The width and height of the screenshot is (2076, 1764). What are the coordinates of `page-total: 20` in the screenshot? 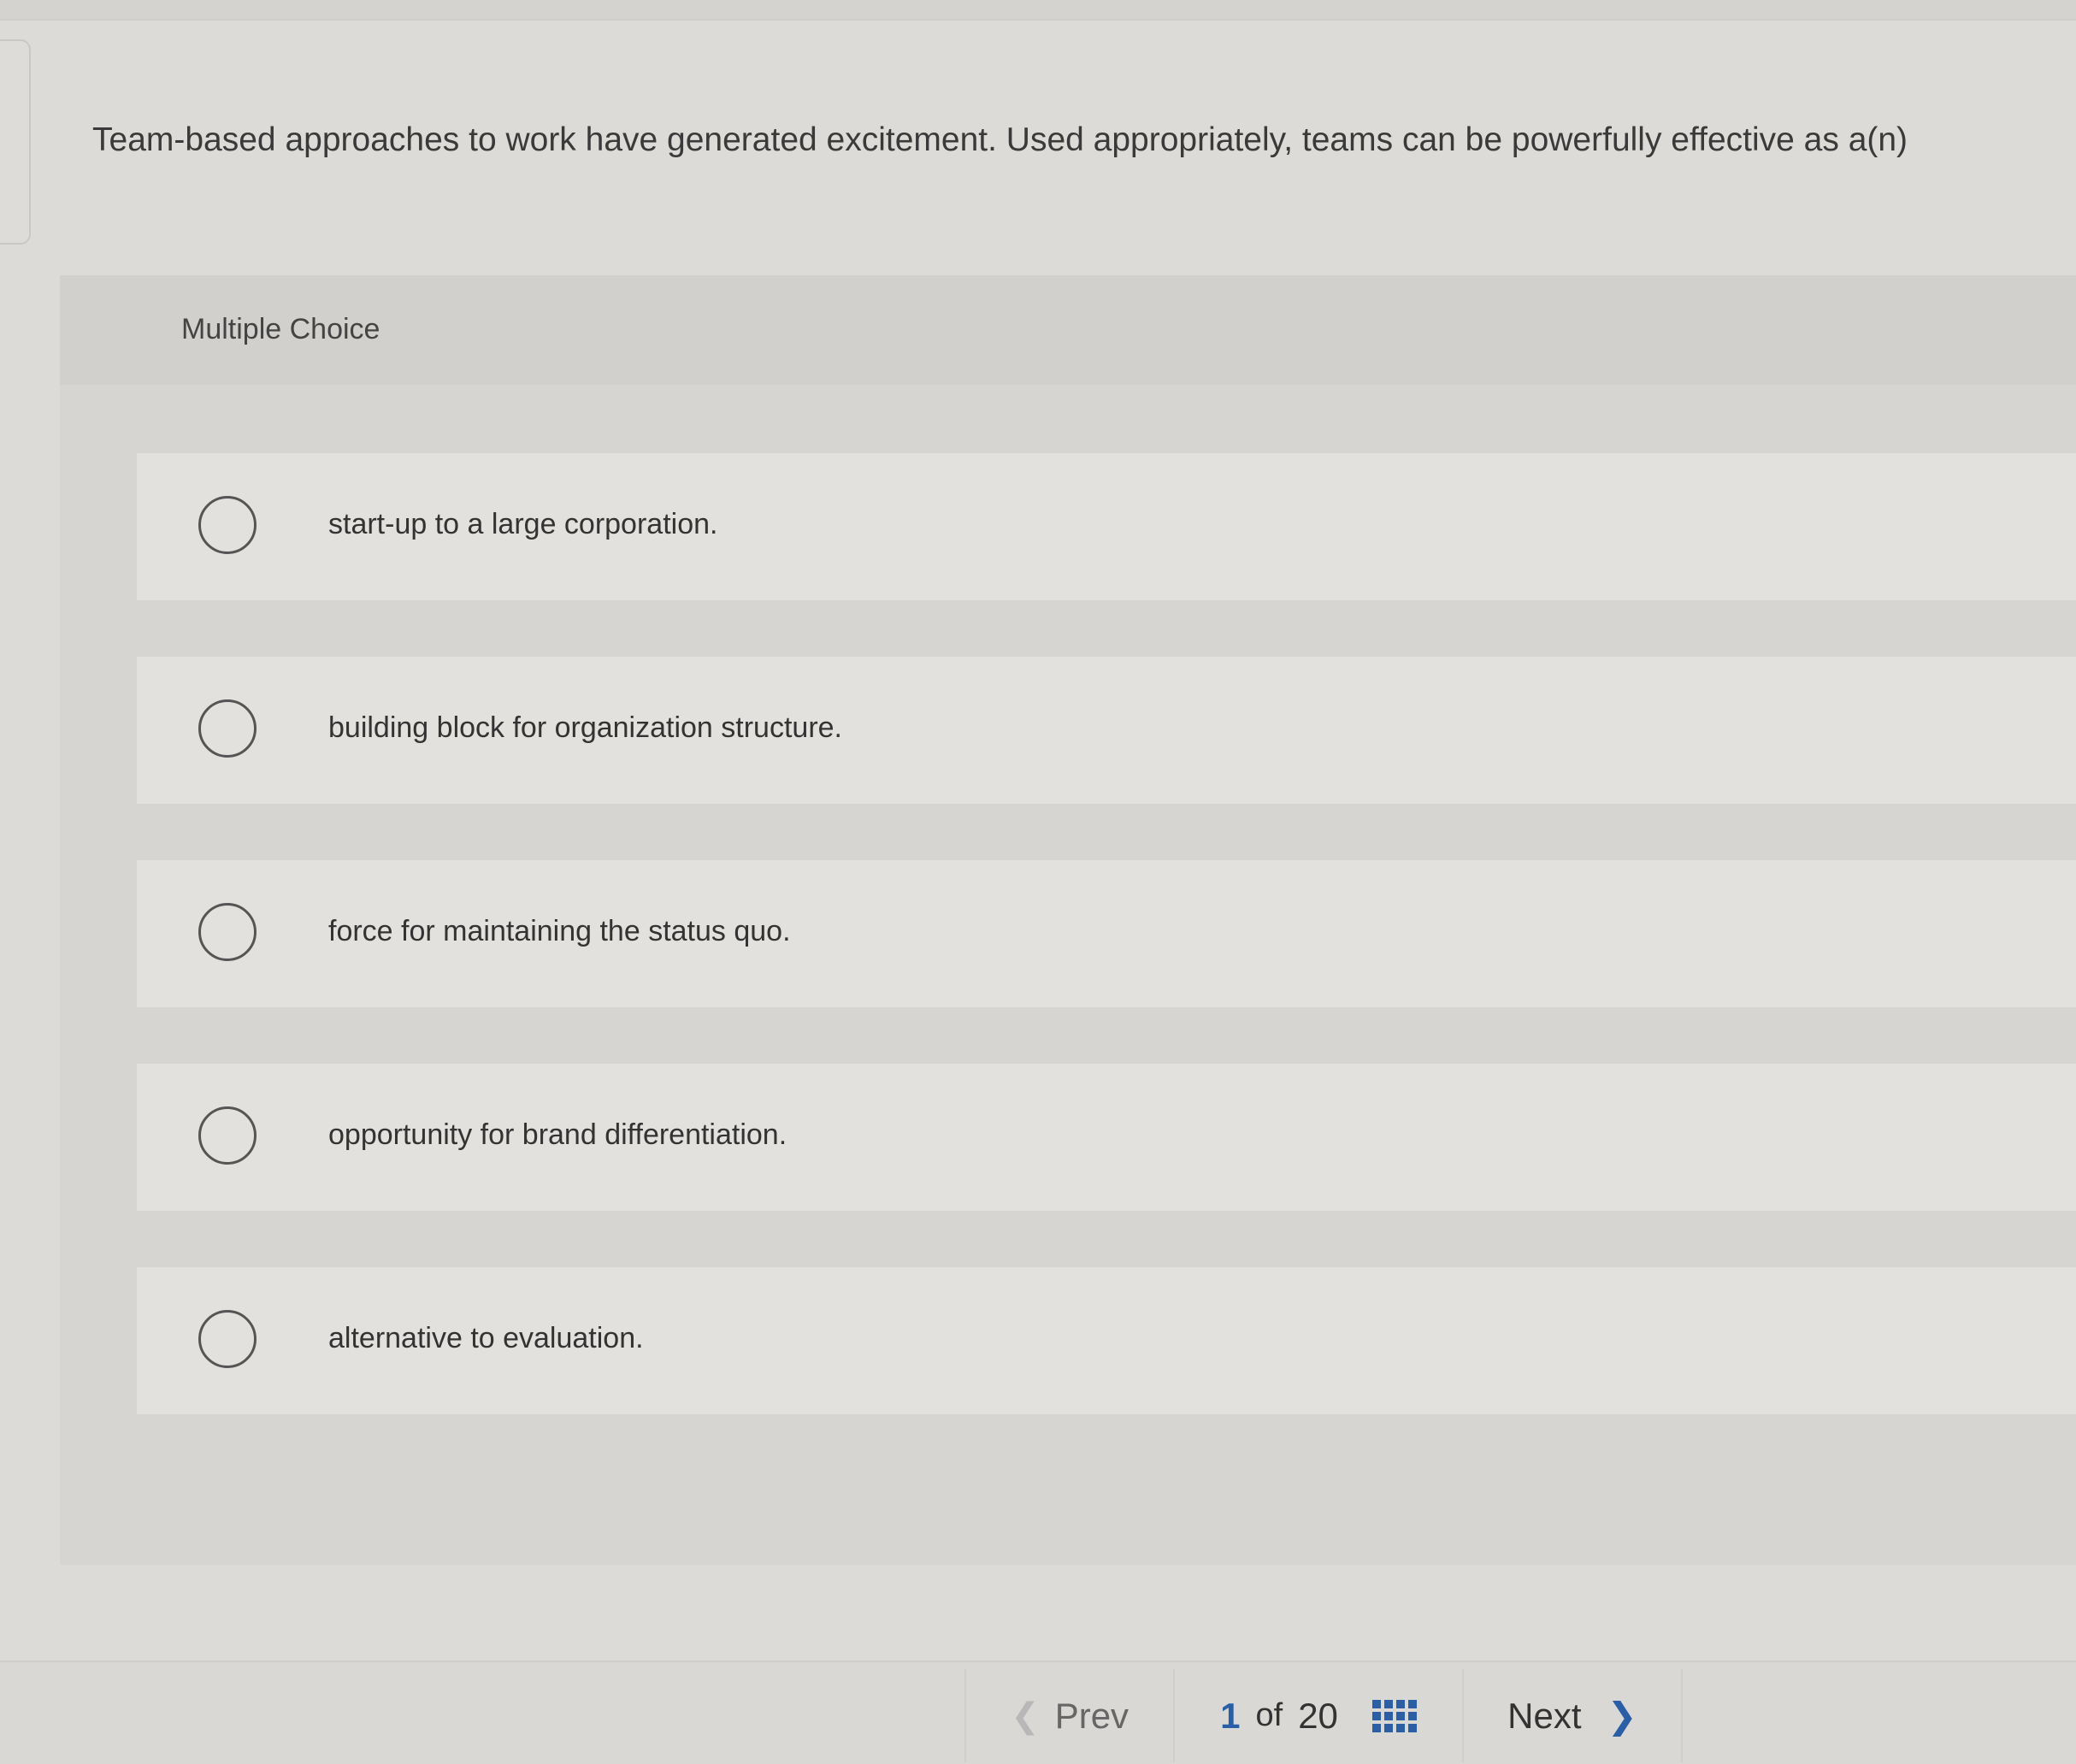 It's located at (1318, 1716).